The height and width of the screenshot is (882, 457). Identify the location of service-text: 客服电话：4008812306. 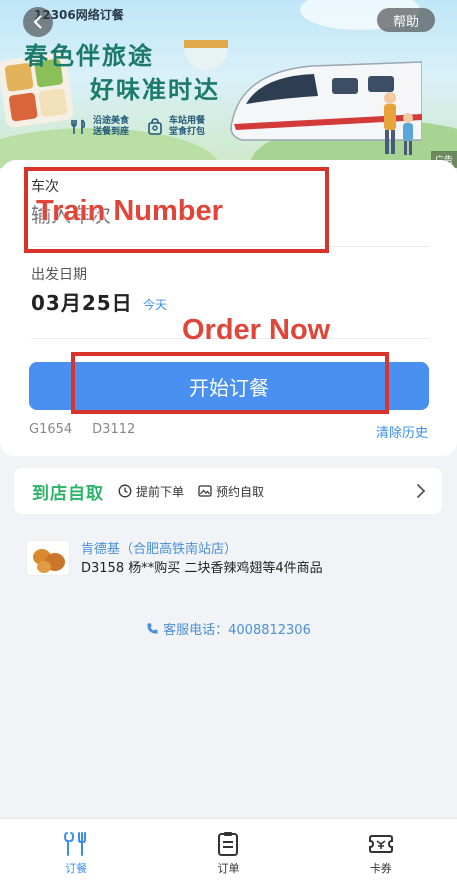
(237, 630).